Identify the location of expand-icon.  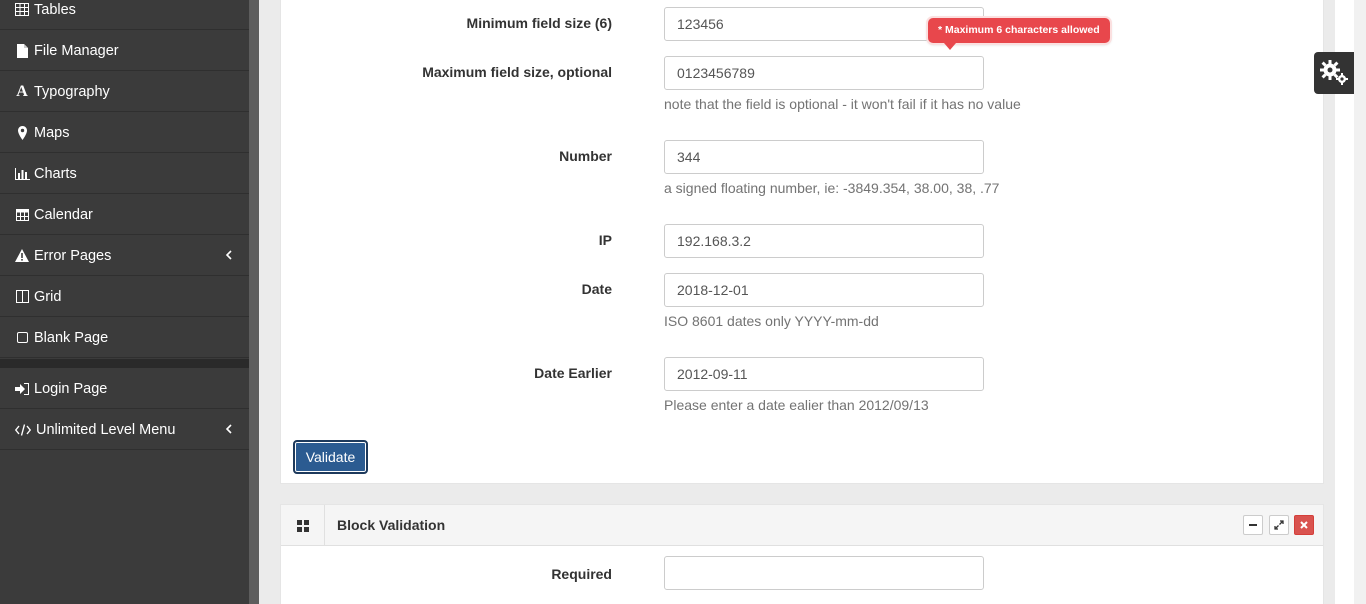
(1279, 525).